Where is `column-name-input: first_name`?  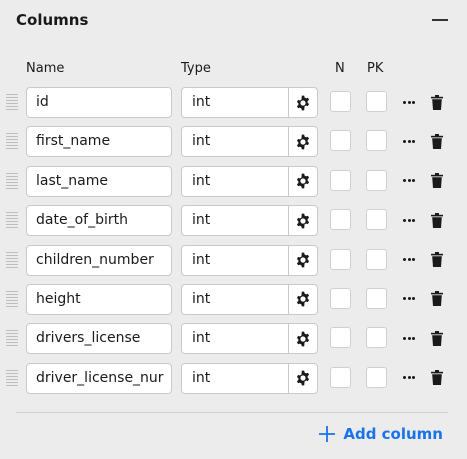 column-name-input: first_name is located at coordinates (99, 142).